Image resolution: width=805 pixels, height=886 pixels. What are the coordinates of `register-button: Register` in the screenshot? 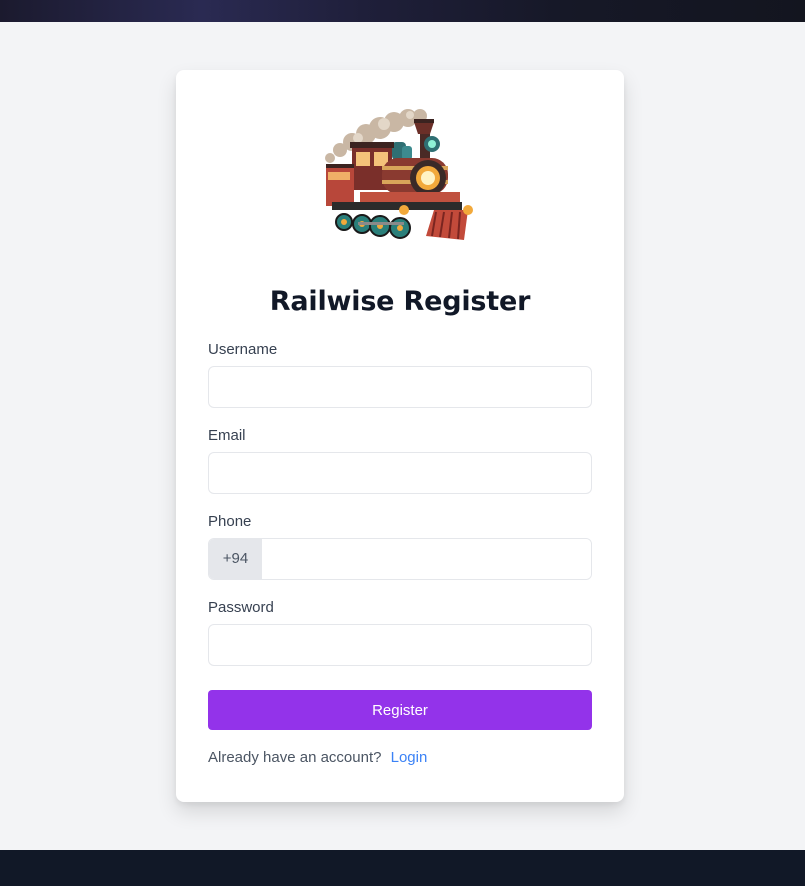 It's located at (400, 710).